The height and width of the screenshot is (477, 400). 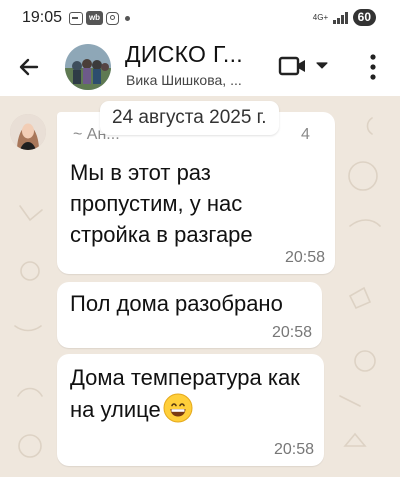 I want to click on instagram-icon, so click(x=112, y=18).